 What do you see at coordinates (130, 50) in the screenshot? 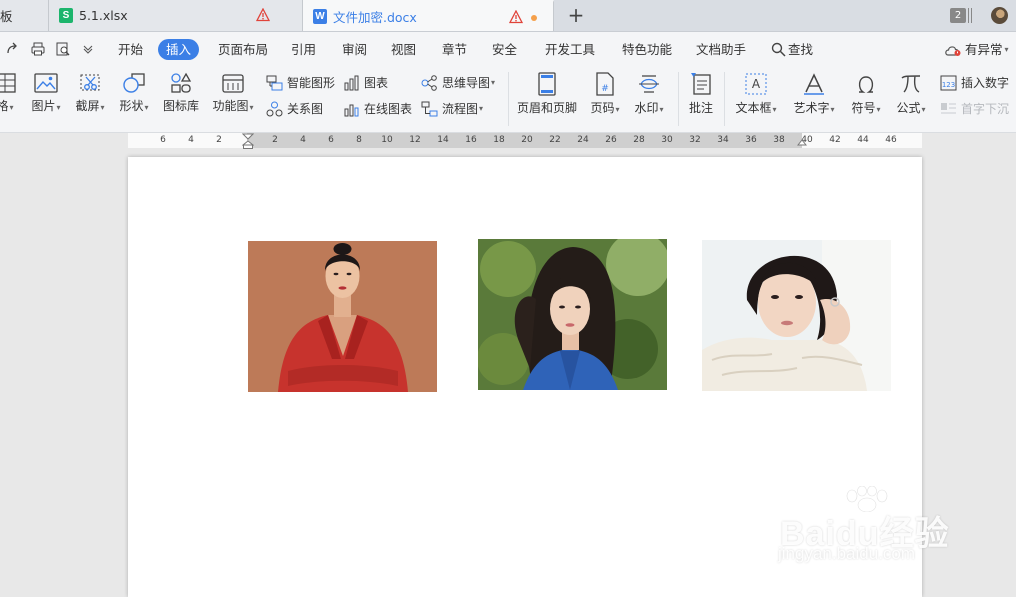
I see `menu-start: 开始` at bounding box center [130, 50].